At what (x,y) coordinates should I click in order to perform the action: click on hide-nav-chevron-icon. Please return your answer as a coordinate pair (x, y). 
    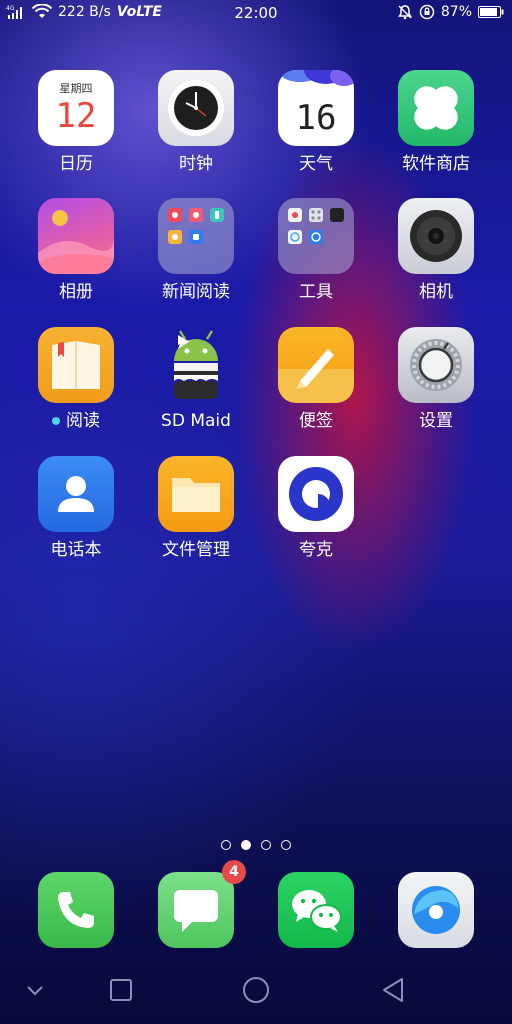
    Looking at the image, I should click on (35, 990).